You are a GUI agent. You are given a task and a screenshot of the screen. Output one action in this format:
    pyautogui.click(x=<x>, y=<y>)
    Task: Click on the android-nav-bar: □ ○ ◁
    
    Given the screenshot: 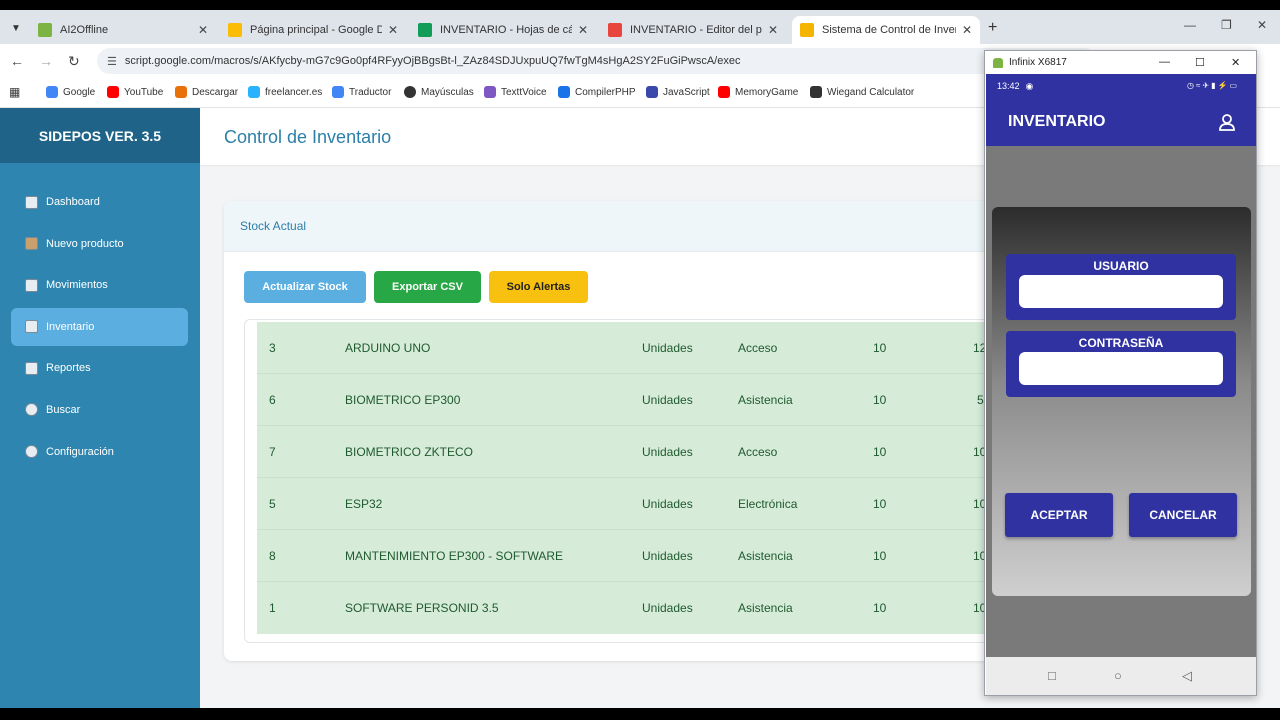 What is the action you would take?
    pyautogui.click(x=1121, y=676)
    